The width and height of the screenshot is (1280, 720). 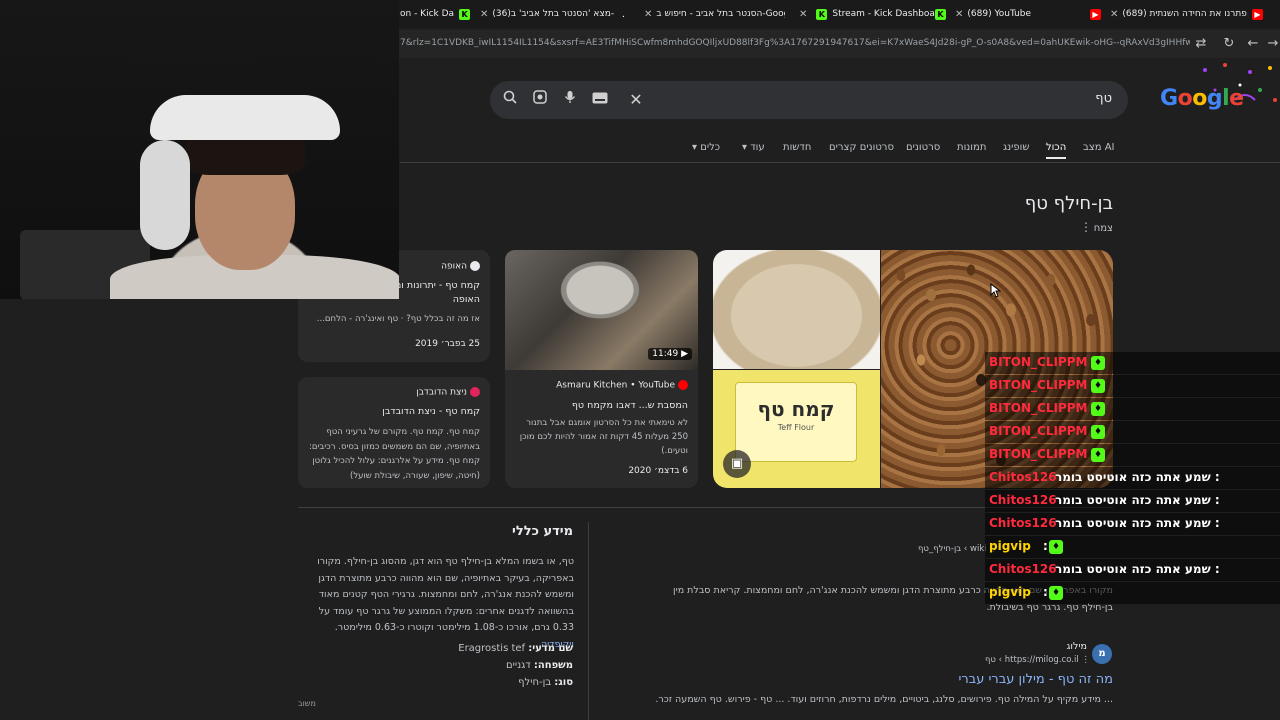 I want to click on fact-value: בן-חילף, so click(x=535, y=682).